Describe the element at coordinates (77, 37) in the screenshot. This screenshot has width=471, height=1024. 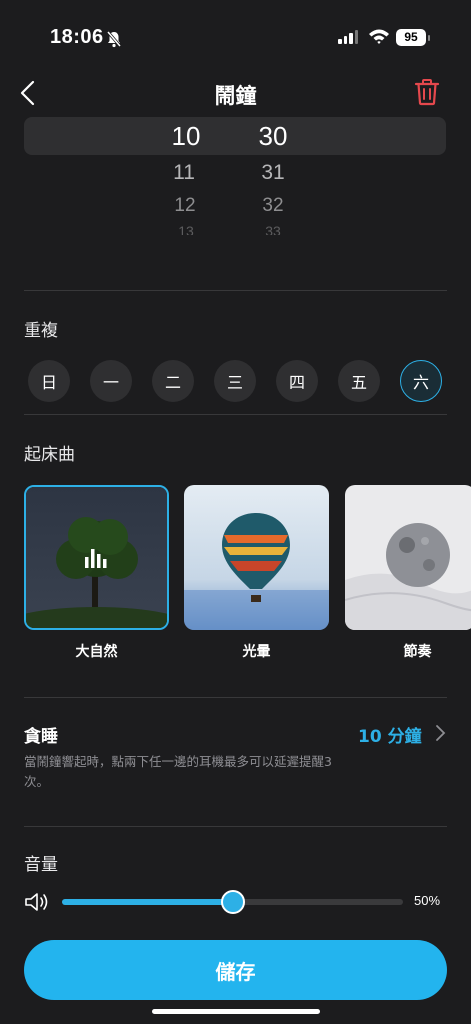
I see `status-time: 18:06` at that location.